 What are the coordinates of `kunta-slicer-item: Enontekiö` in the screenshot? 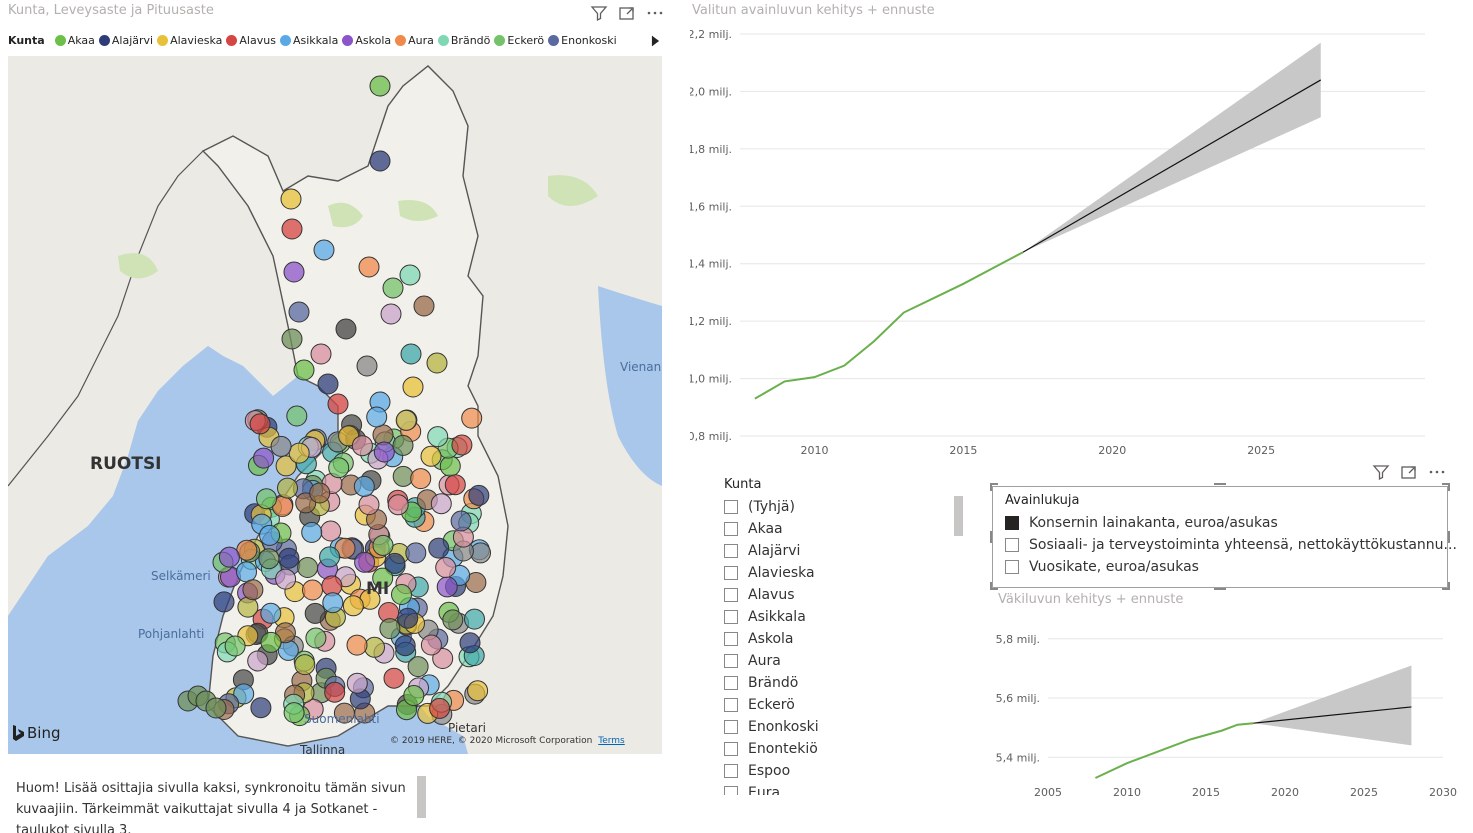 It's located at (844, 749).